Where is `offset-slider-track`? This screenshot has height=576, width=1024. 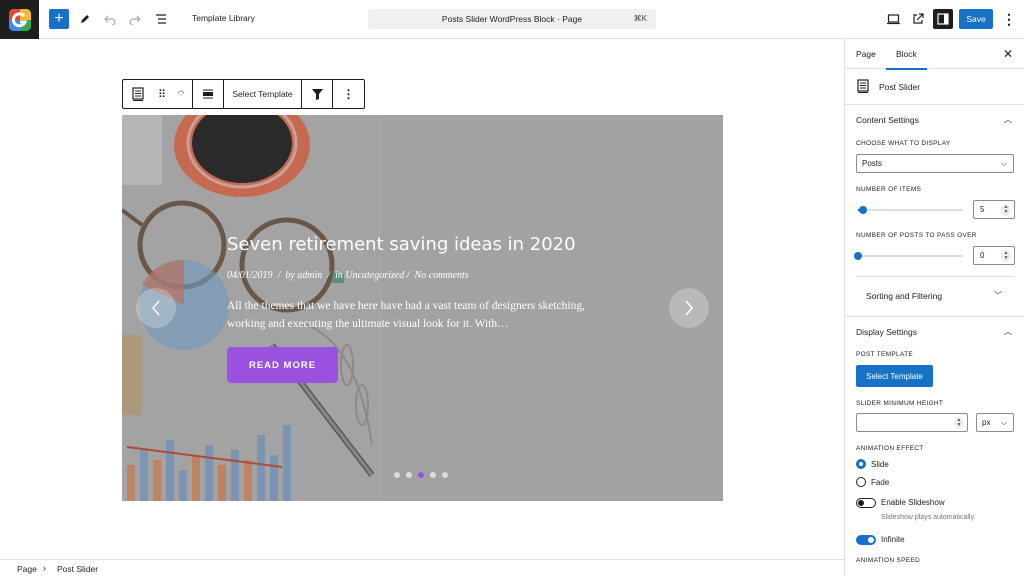
offset-slider-track is located at coordinates (910, 256).